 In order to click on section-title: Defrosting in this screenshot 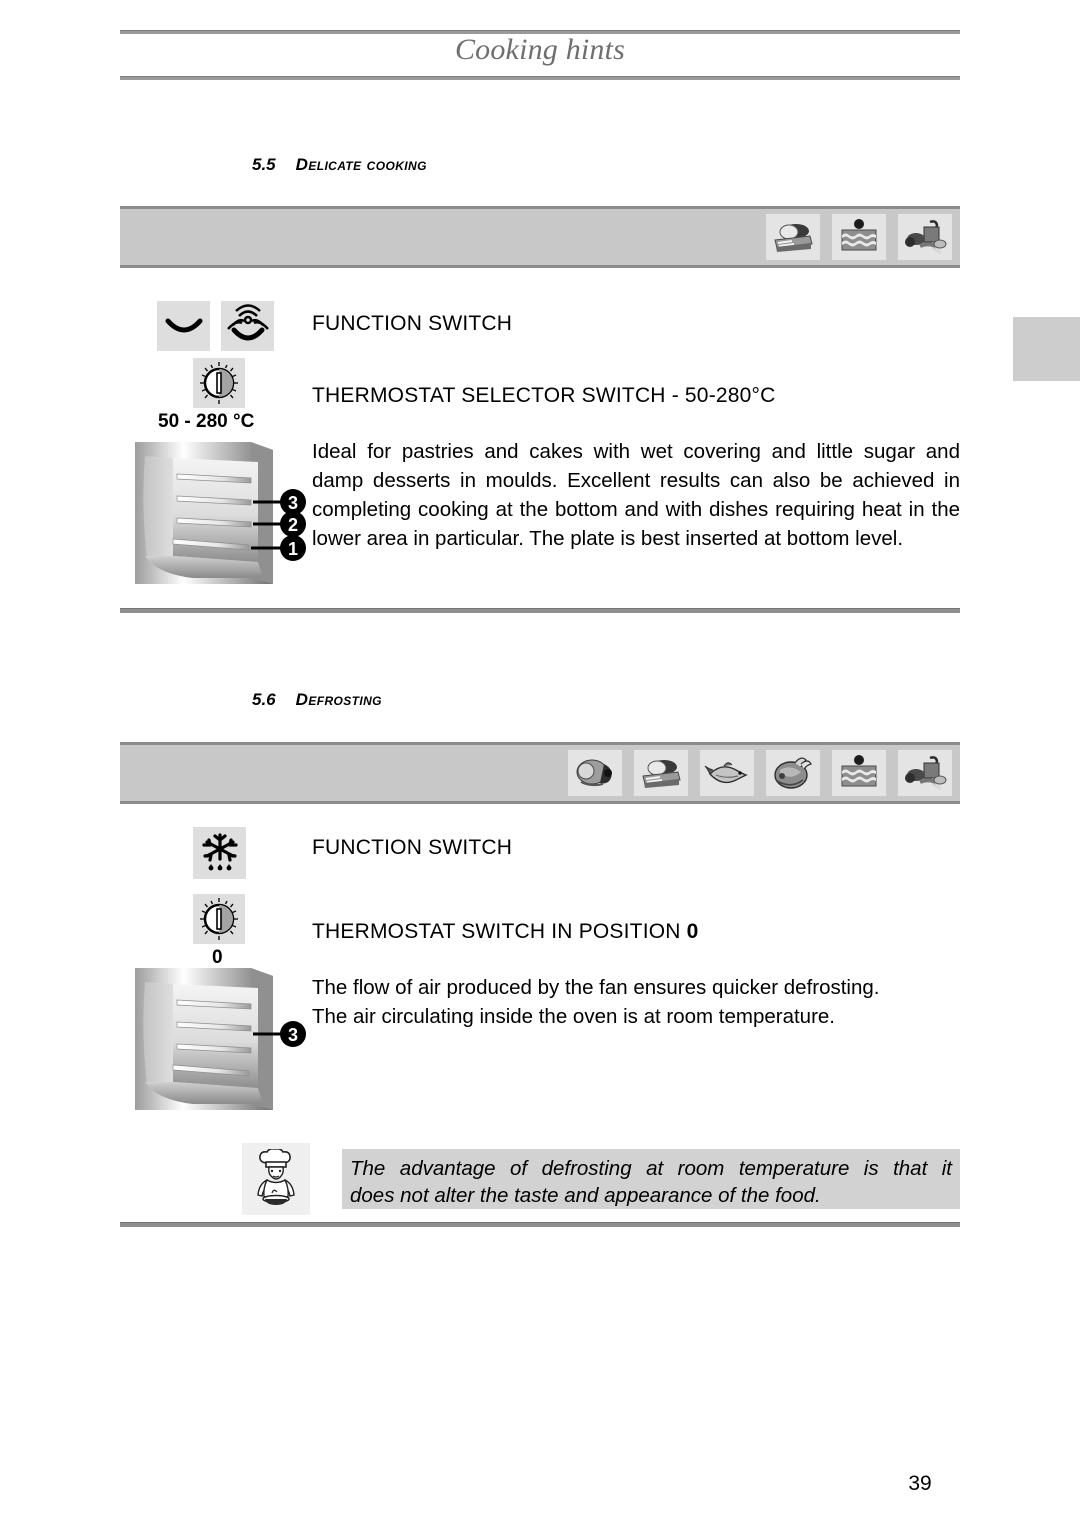, I will do `click(338, 699)`.